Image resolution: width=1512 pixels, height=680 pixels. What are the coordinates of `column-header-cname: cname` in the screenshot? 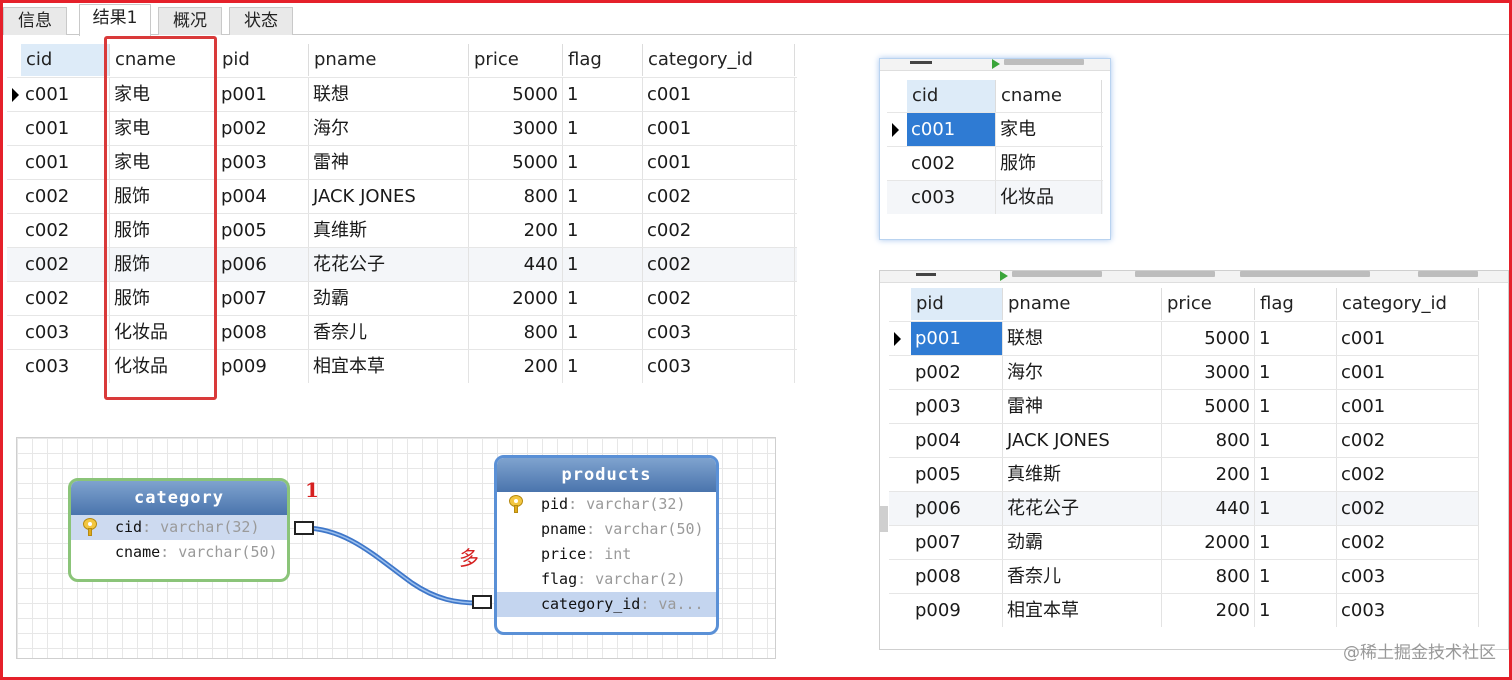 It's located at (1049, 96).